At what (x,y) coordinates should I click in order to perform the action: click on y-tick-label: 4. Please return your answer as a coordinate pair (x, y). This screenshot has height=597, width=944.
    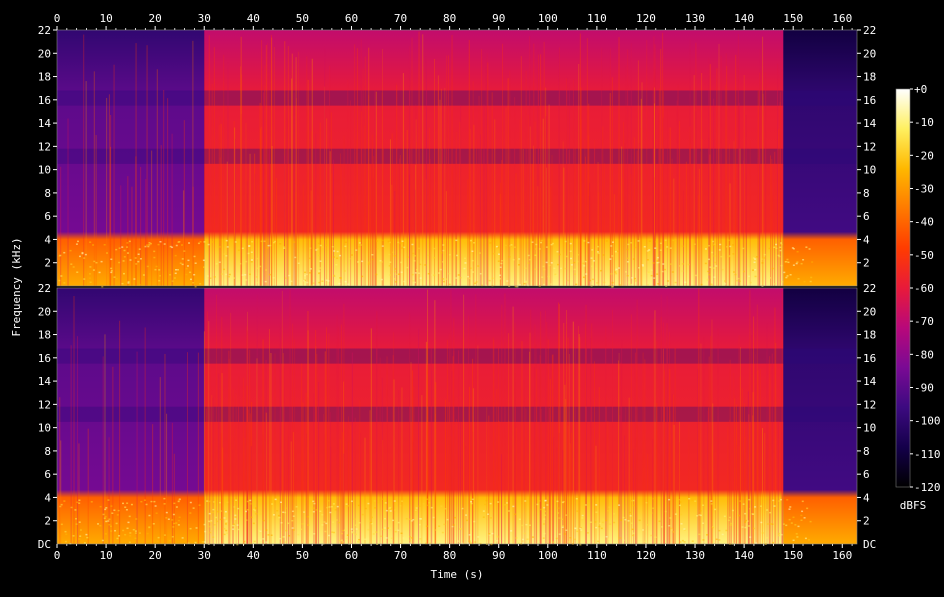
    Looking at the image, I should click on (47, 497).